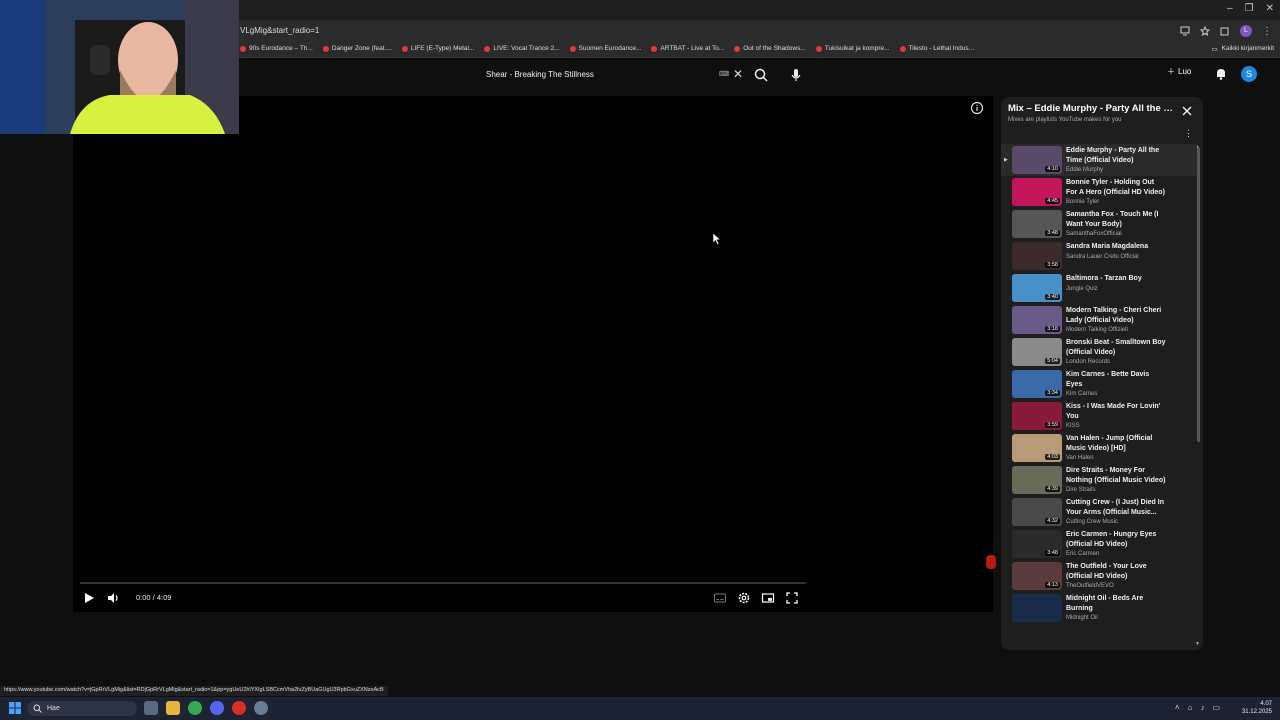  I want to click on app-icon, so click(239, 708).